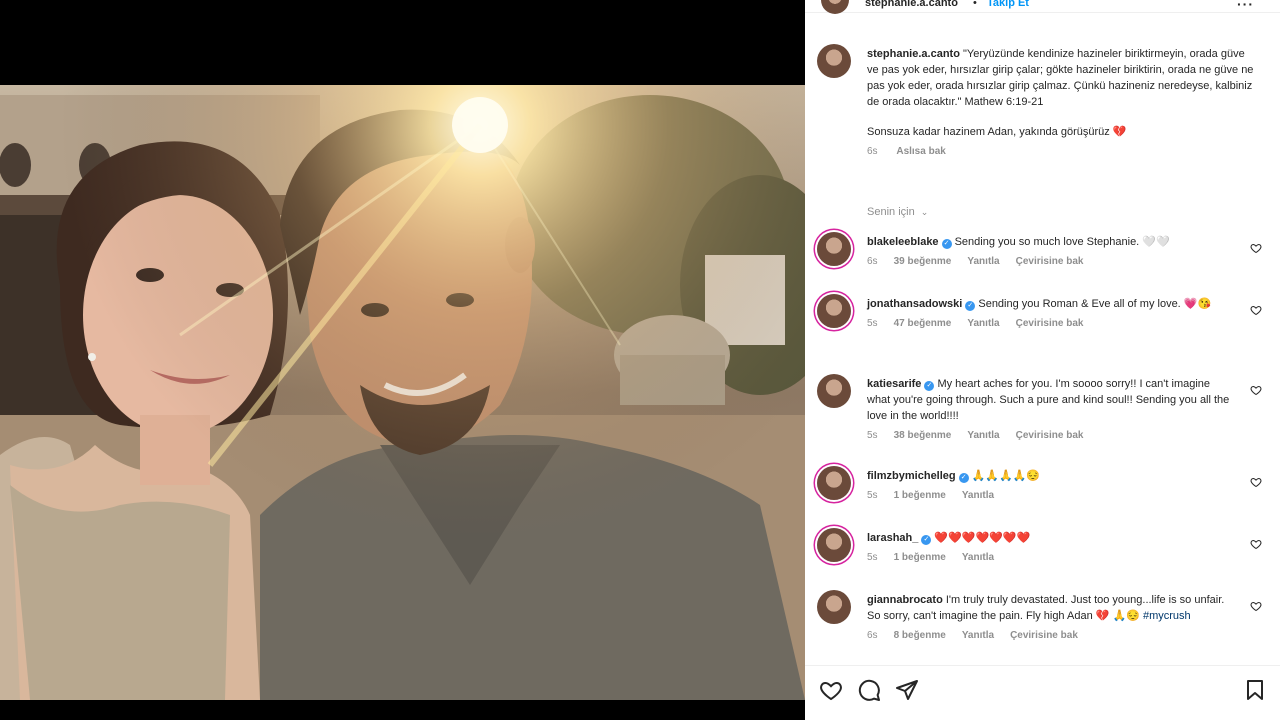 The image size is (1280, 720). I want to click on comment-icon, so click(869, 690).